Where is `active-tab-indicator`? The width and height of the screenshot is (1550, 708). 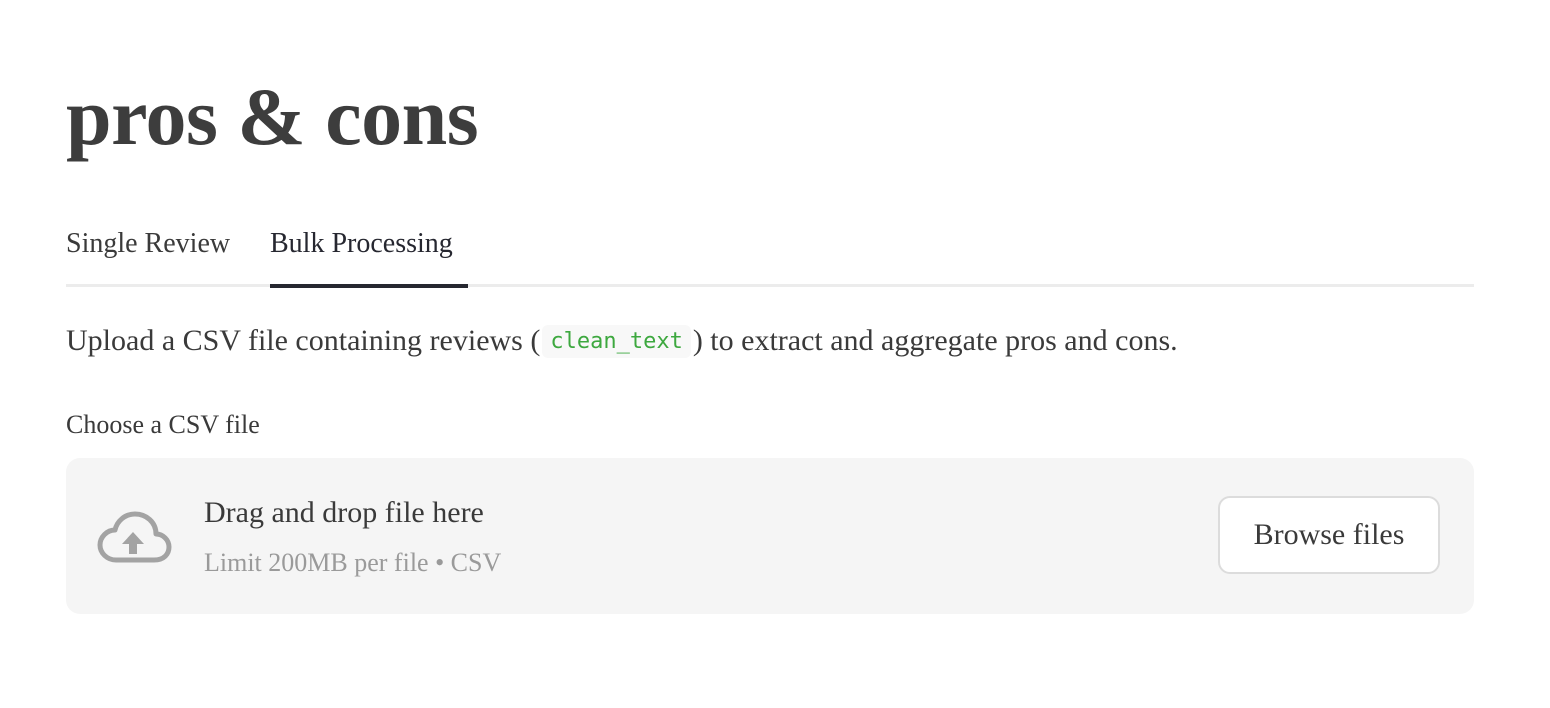 active-tab-indicator is located at coordinates (369, 286).